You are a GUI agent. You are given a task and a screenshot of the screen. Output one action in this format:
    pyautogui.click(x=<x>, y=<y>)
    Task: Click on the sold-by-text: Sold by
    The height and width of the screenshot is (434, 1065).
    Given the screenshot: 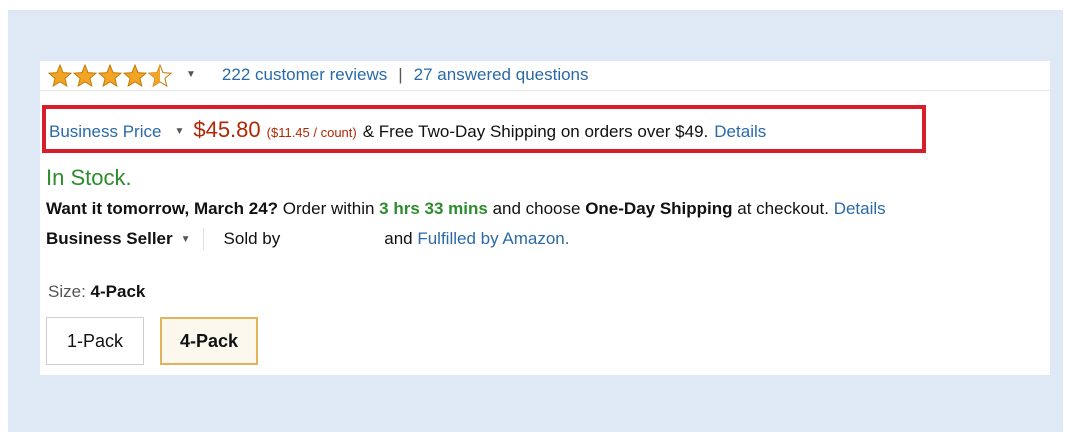 What is the action you would take?
    pyautogui.click(x=252, y=238)
    